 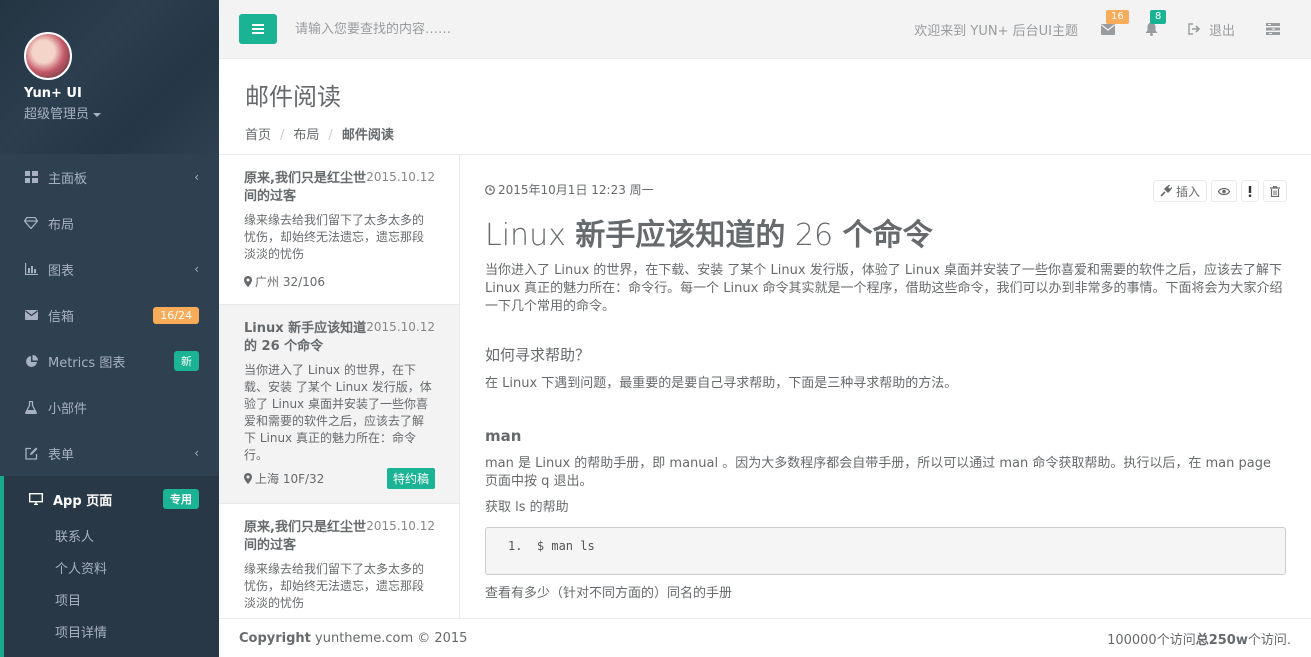 I want to click on mail-location: 广州 32/106, so click(x=284, y=281).